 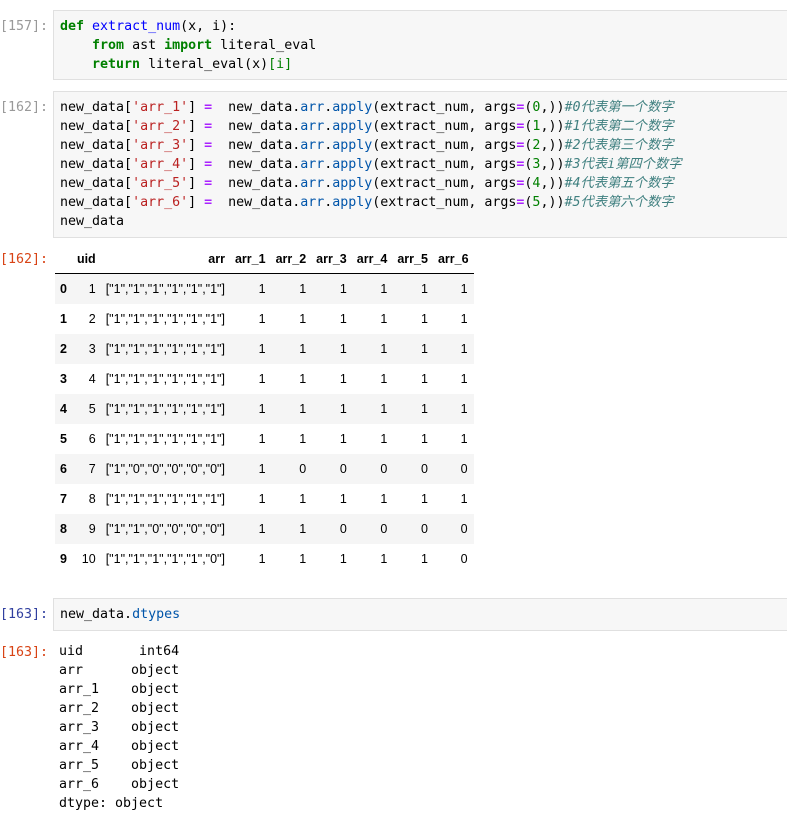 I want to click on table-row: 5 6 ["1","1","1","1","1","1"] 1 1 1 1 1 1, so click(x=264, y=439).